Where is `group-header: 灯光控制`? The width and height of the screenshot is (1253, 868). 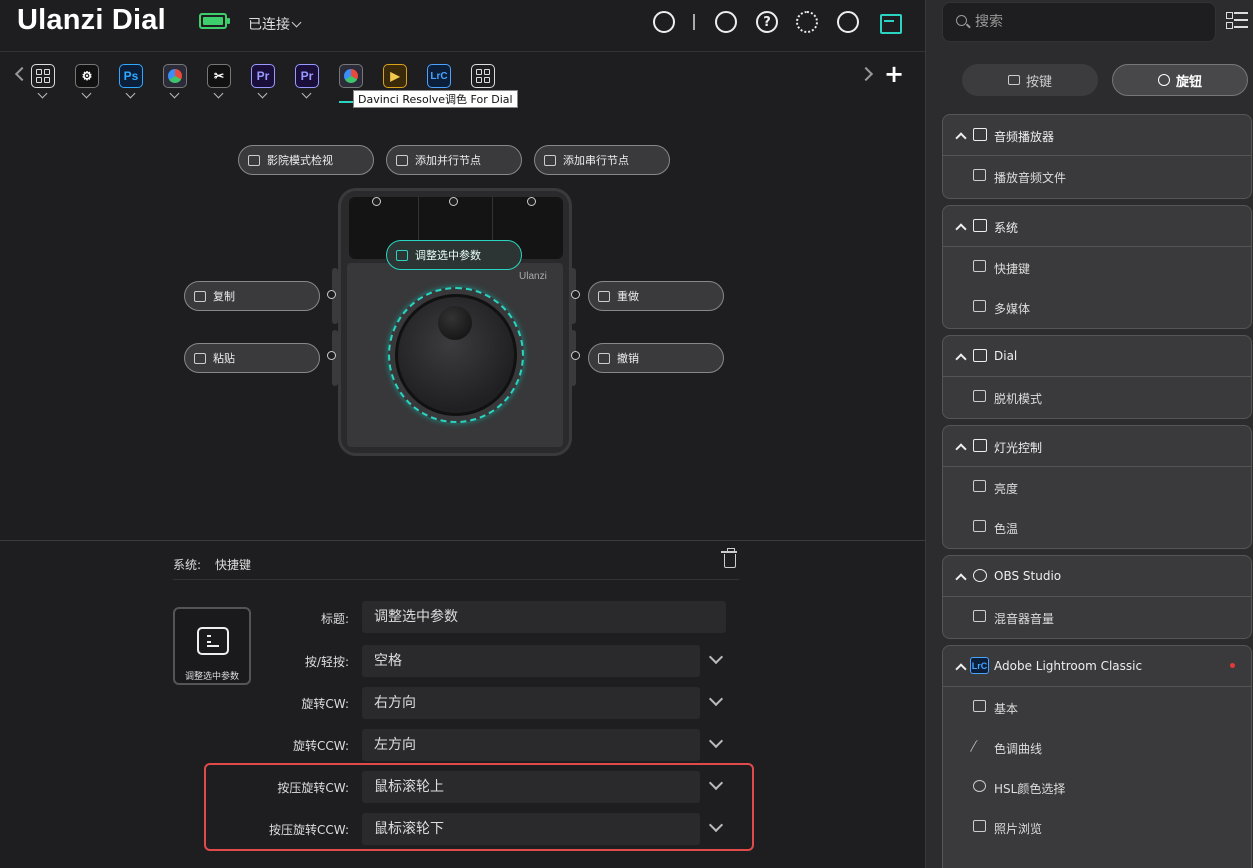
group-header: 灯光控制 is located at coordinates (1097, 446).